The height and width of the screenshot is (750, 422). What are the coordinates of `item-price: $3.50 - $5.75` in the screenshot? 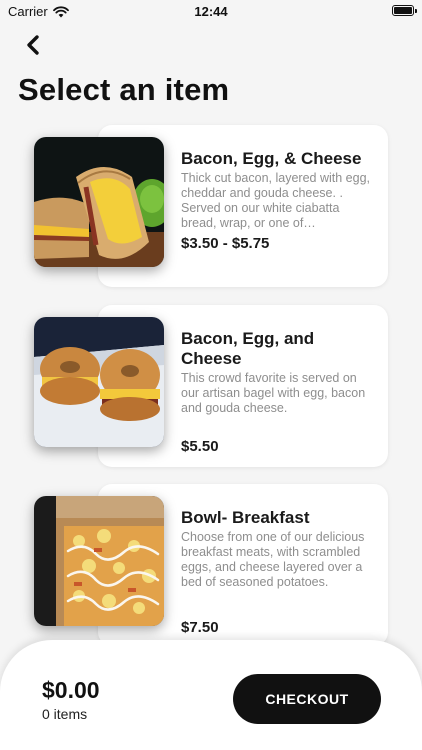 It's located at (225, 243).